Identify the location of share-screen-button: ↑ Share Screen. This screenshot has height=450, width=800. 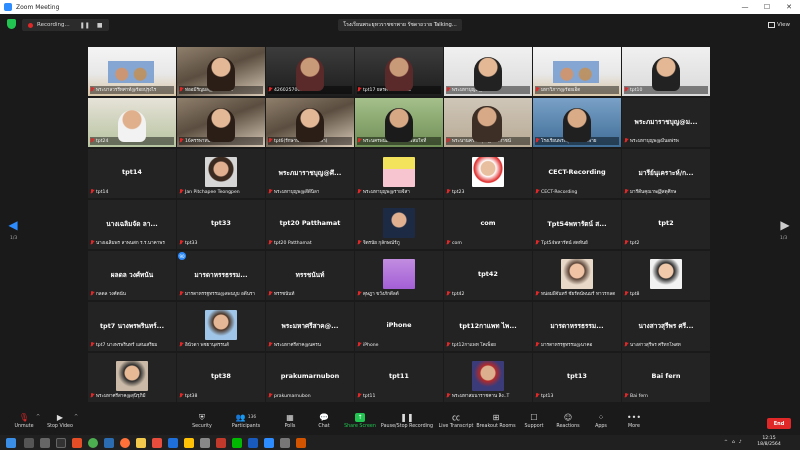
(360, 424).